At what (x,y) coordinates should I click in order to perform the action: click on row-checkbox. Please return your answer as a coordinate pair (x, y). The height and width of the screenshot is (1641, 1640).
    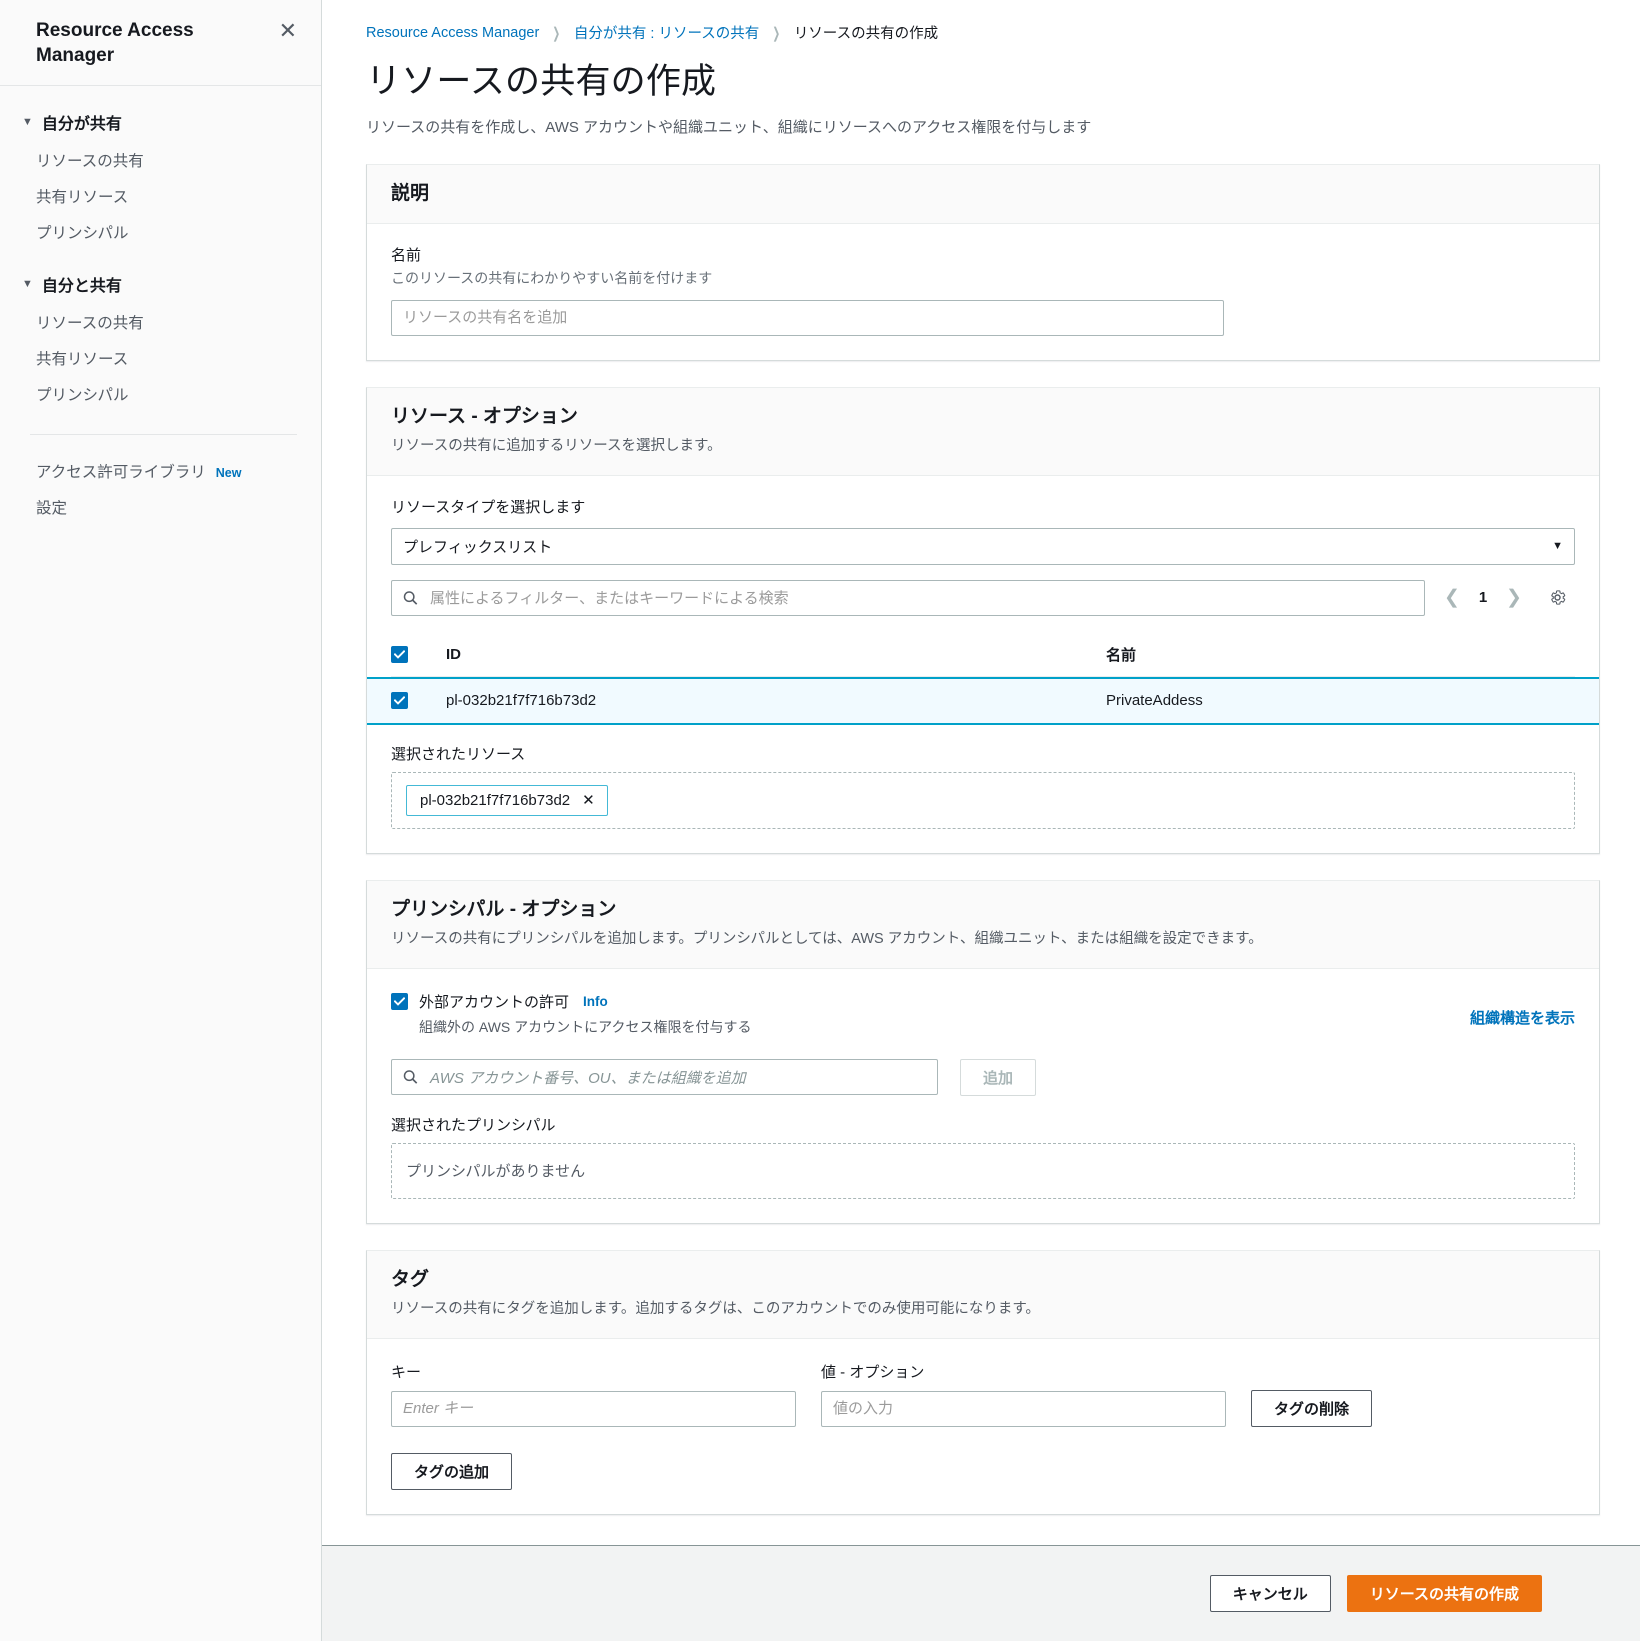
    Looking at the image, I should click on (399, 700).